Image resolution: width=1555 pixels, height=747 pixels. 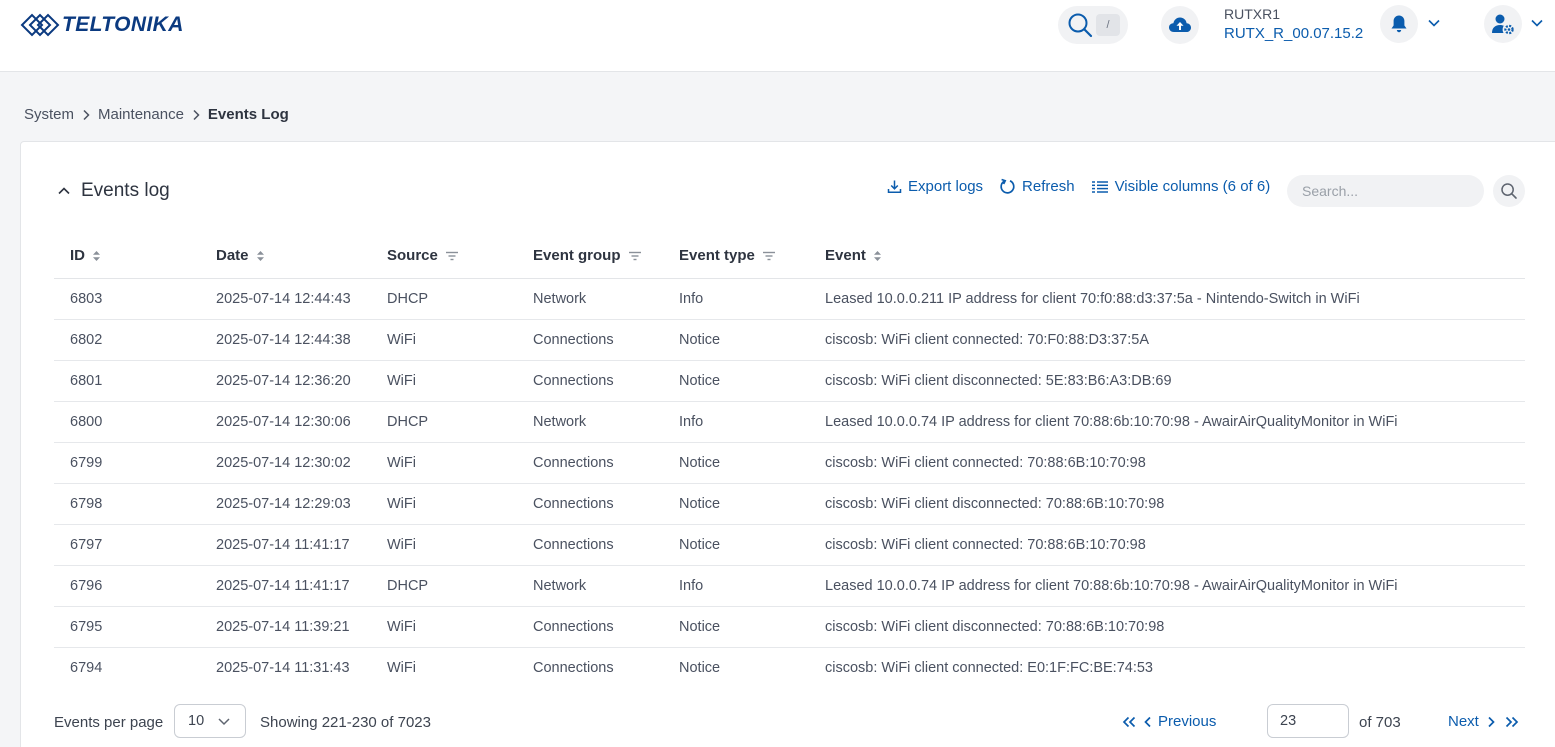 What do you see at coordinates (49, 114) in the screenshot?
I see `breadcrumb-system: System` at bounding box center [49, 114].